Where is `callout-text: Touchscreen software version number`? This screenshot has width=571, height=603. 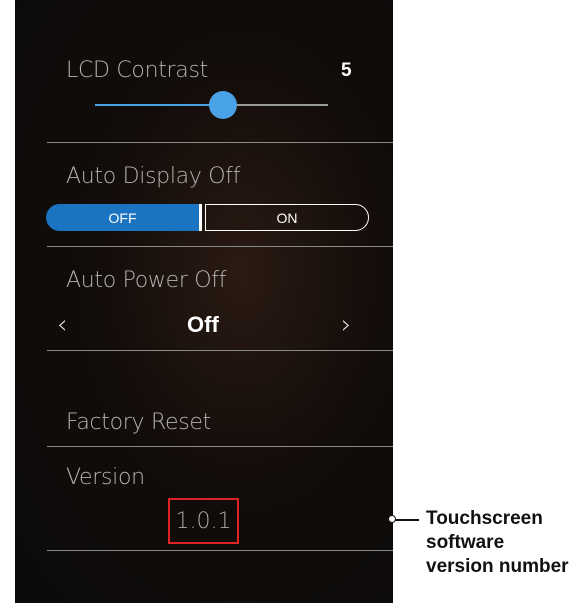 callout-text: Touchscreen software version number is located at coordinates (497, 542).